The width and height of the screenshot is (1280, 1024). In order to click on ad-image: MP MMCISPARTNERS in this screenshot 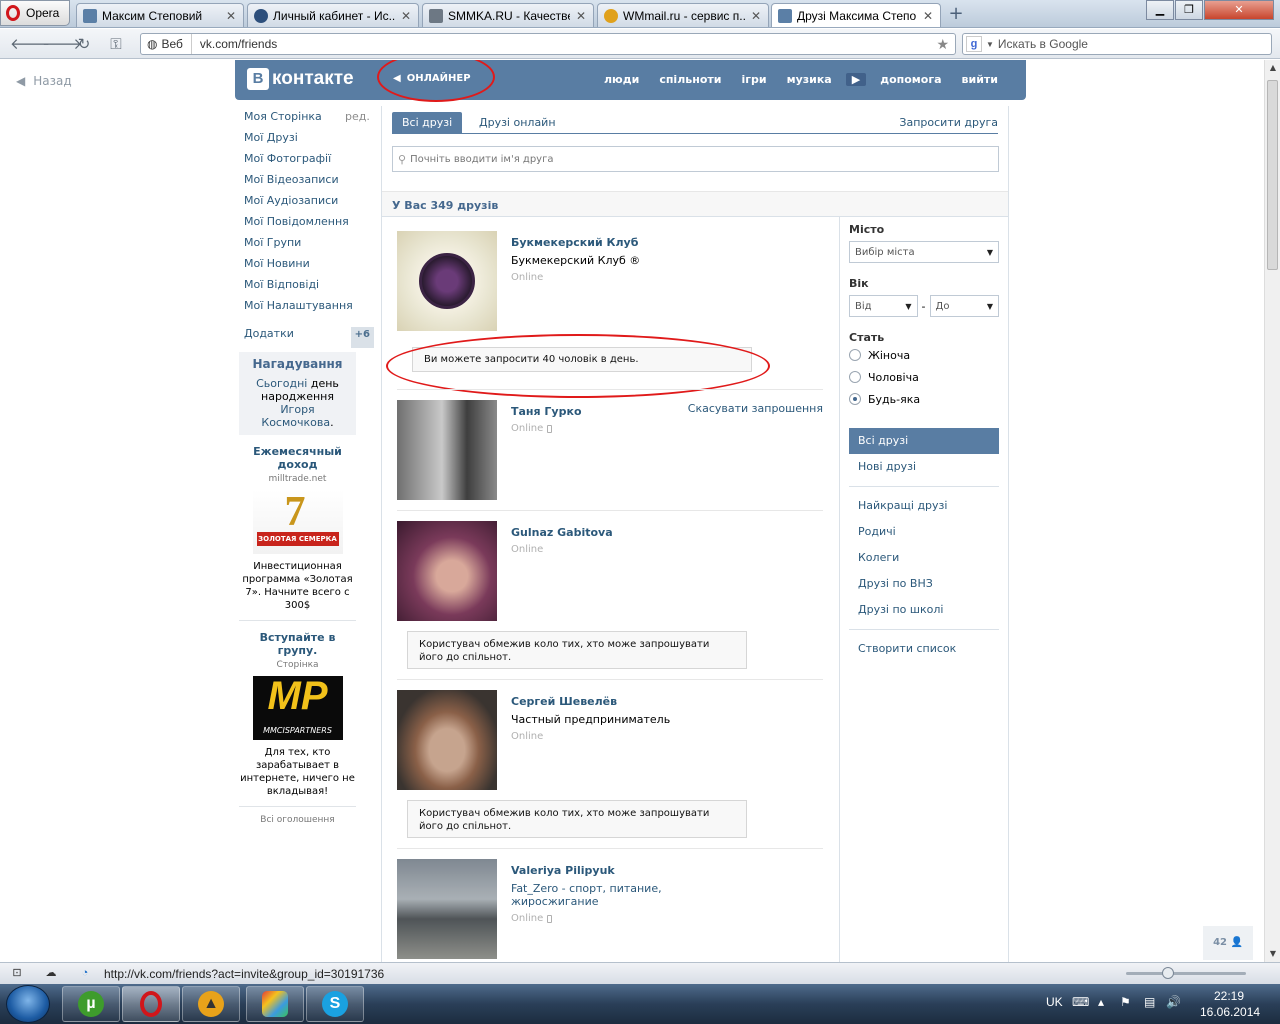, I will do `click(297, 707)`.